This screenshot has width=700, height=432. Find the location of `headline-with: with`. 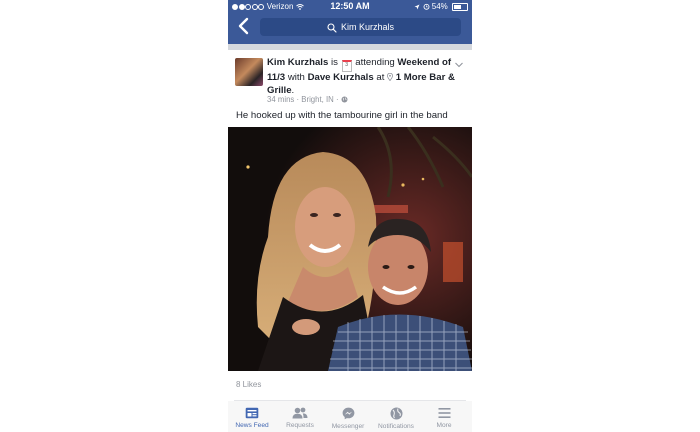

headline-with: with is located at coordinates (296, 77).